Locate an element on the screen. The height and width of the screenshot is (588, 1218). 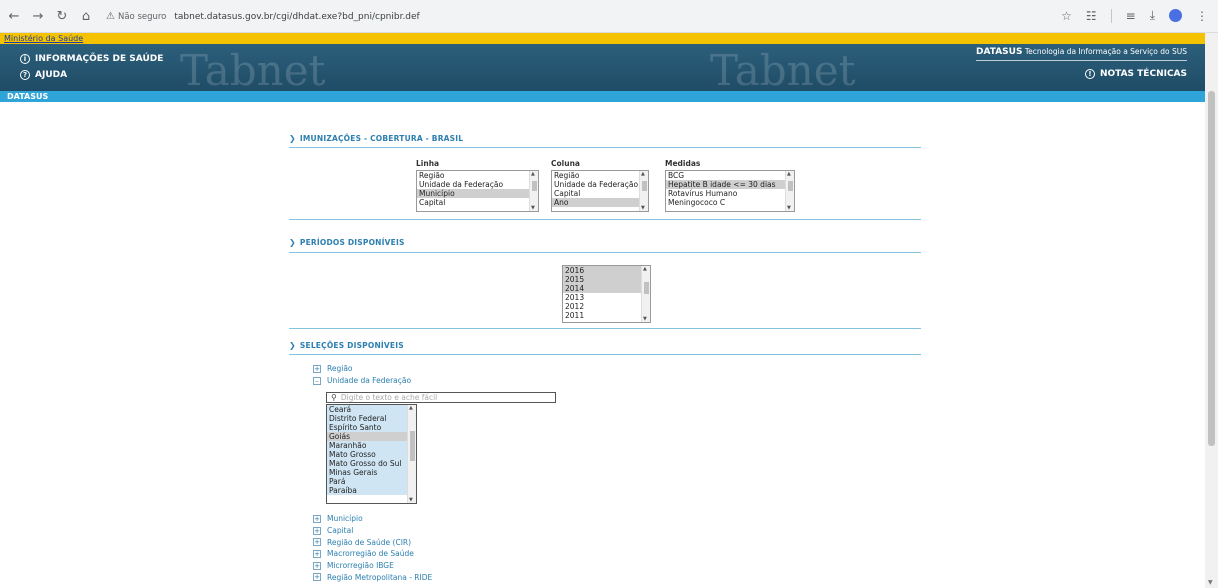
uf-scrollbar: ▲ ▼ is located at coordinates (411, 454).